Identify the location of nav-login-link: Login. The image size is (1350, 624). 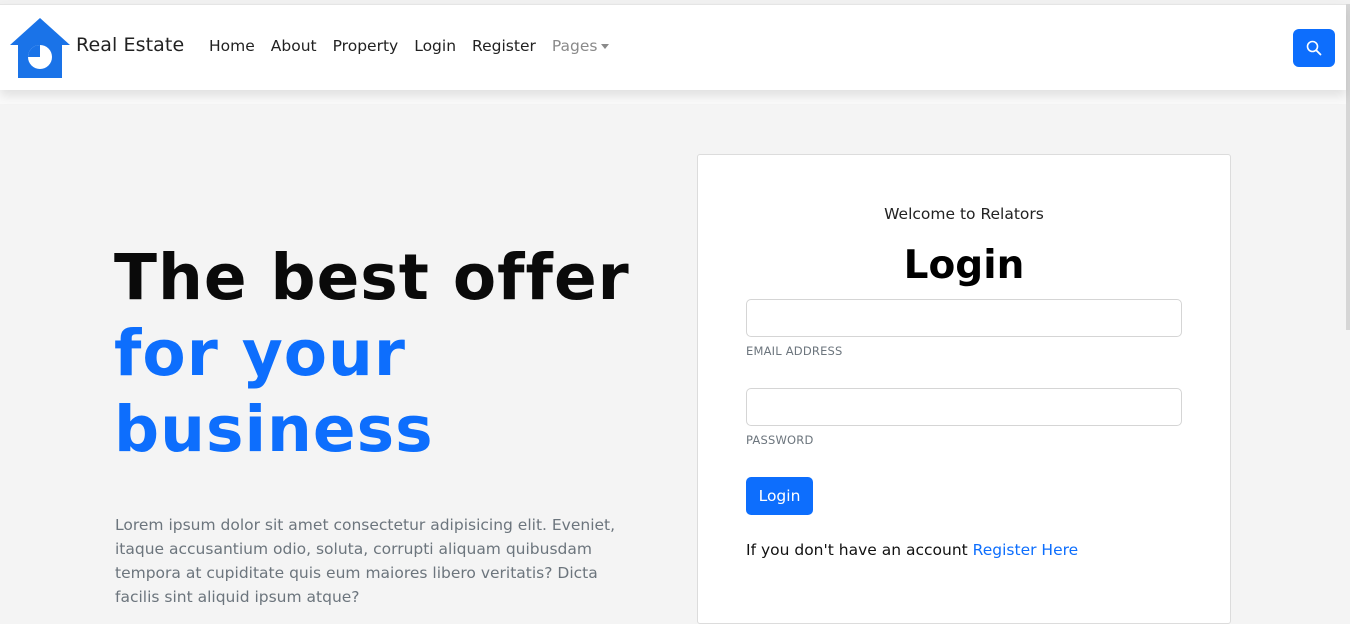
(435, 46).